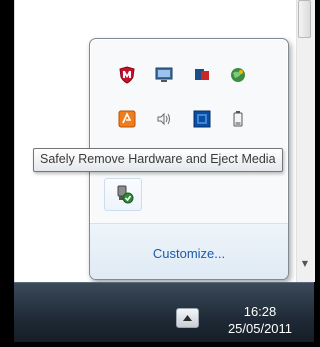  What do you see at coordinates (260, 311) in the screenshot?
I see `clock-time: 16:28` at bounding box center [260, 311].